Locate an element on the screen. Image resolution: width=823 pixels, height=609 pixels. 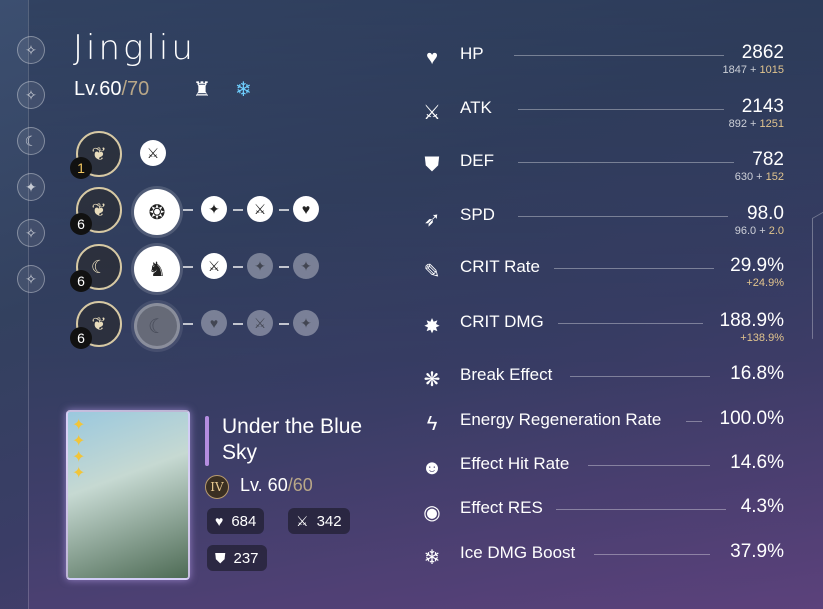
energy-regen-icon: ϟ is located at coordinates (432, 423).